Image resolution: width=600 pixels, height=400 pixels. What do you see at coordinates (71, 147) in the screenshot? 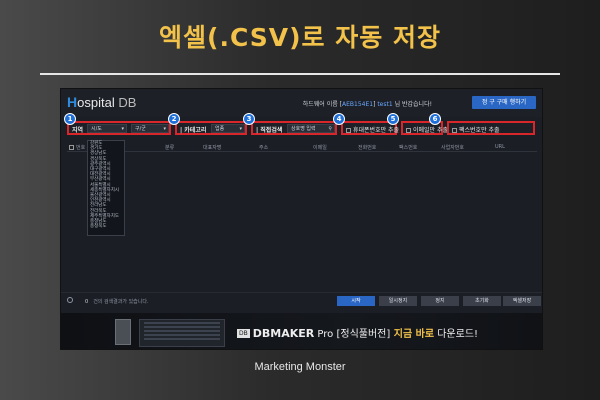
I see `select-all-checkbox` at bounding box center [71, 147].